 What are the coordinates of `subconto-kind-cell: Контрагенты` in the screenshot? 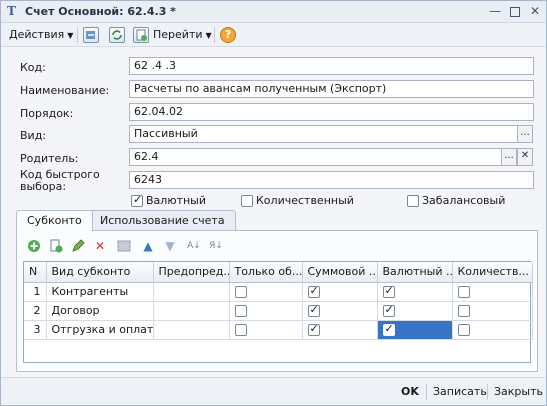 It's located at (100, 292).